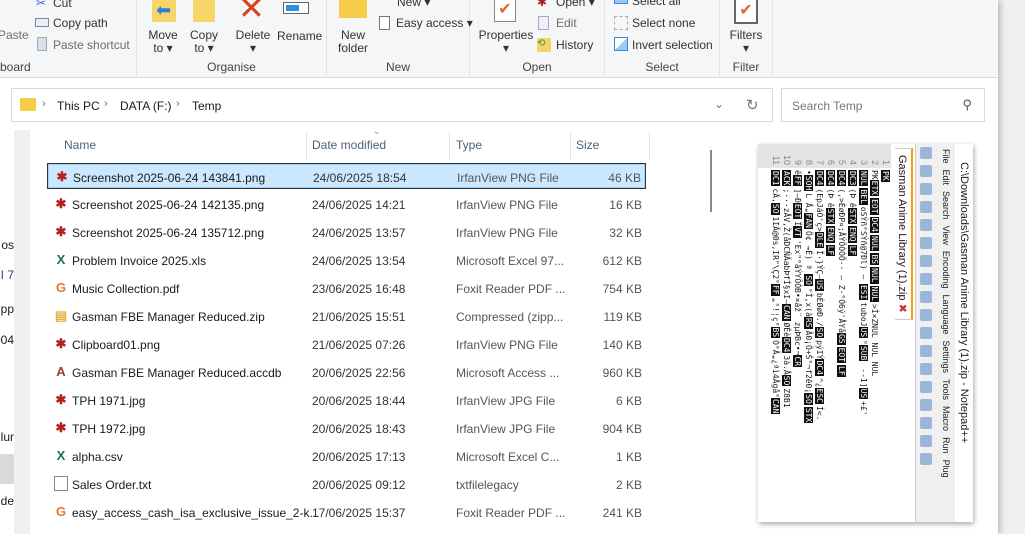 This screenshot has width=1025, height=534. I want to click on irfanview-file-icon: ✱, so click(61, 343).